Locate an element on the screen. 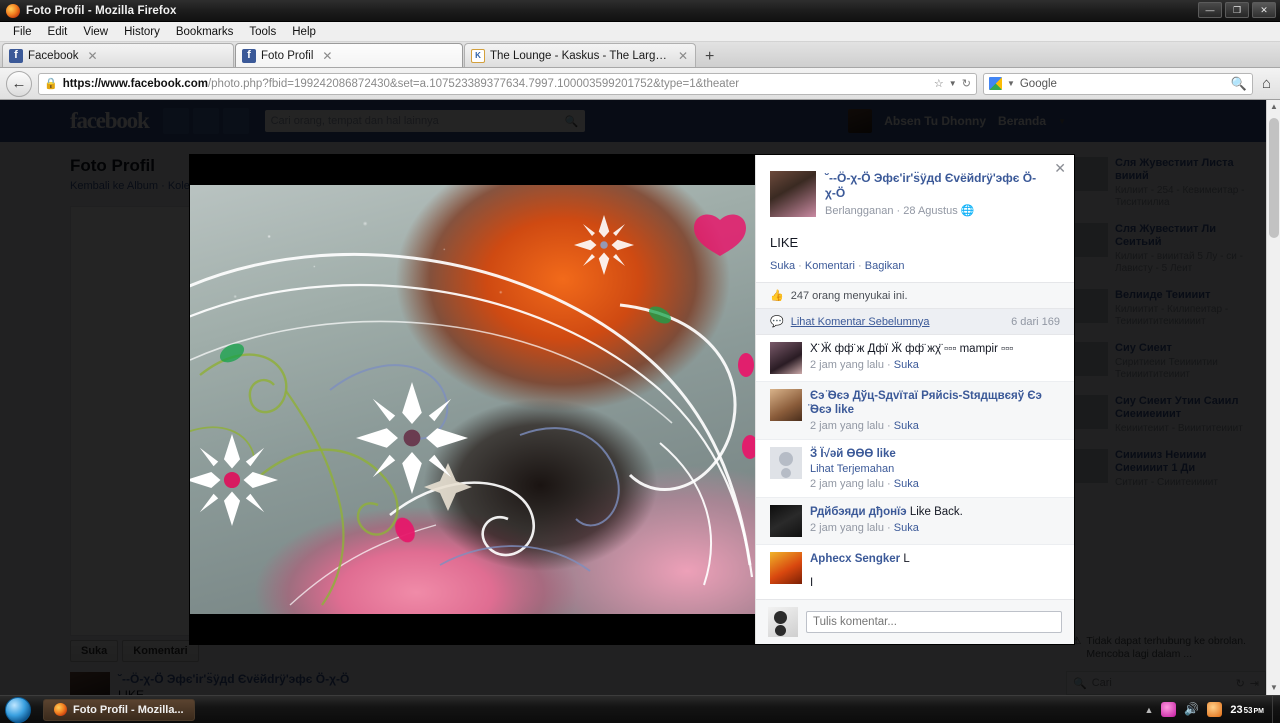  menu-bookmarks: Bookmarks is located at coordinates (205, 32).